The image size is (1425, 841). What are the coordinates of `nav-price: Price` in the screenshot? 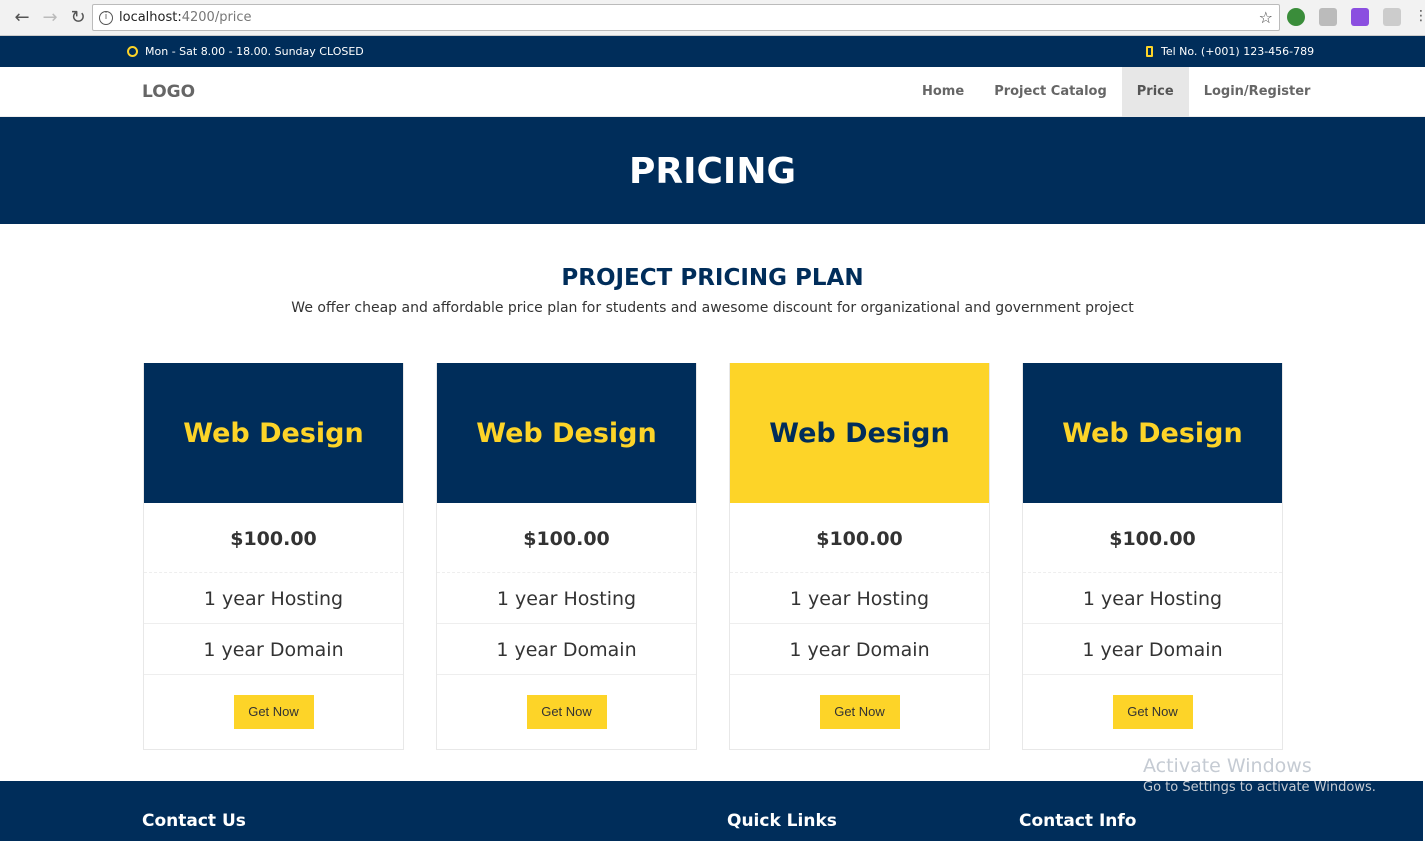 It's located at (1155, 92).